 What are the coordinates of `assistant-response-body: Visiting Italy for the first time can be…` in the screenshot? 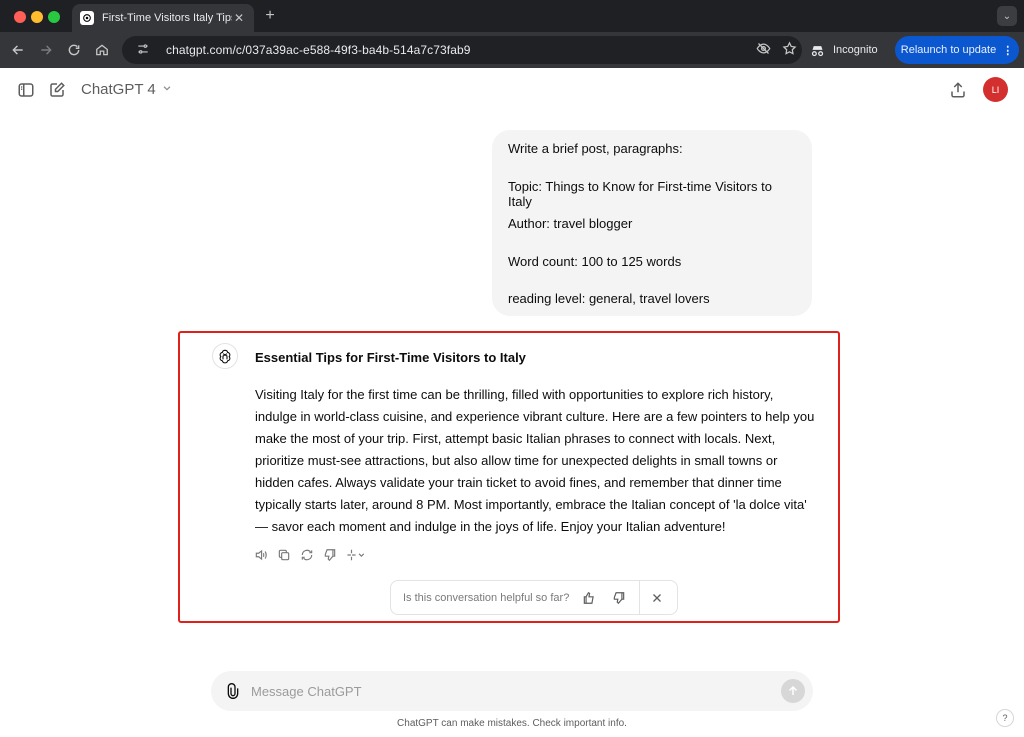 It's located at (535, 460).